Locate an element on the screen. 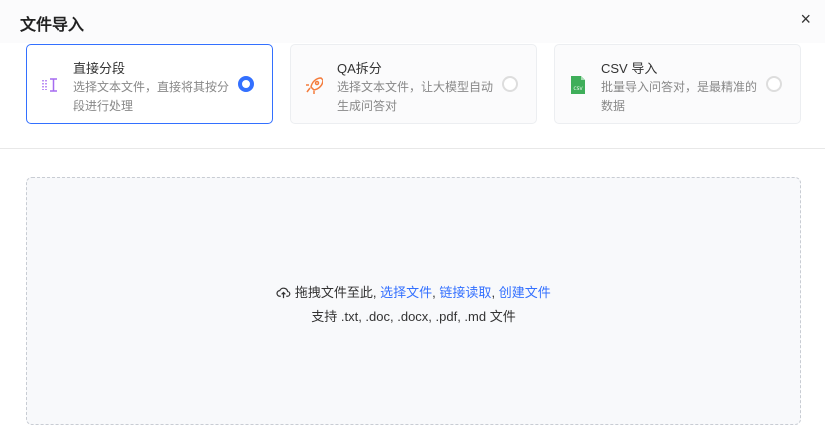 Image resolution: width=825 pixels, height=431 pixels. option-desc: 批量导入问答对，是最精准的数据 is located at coordinates (679, 96).